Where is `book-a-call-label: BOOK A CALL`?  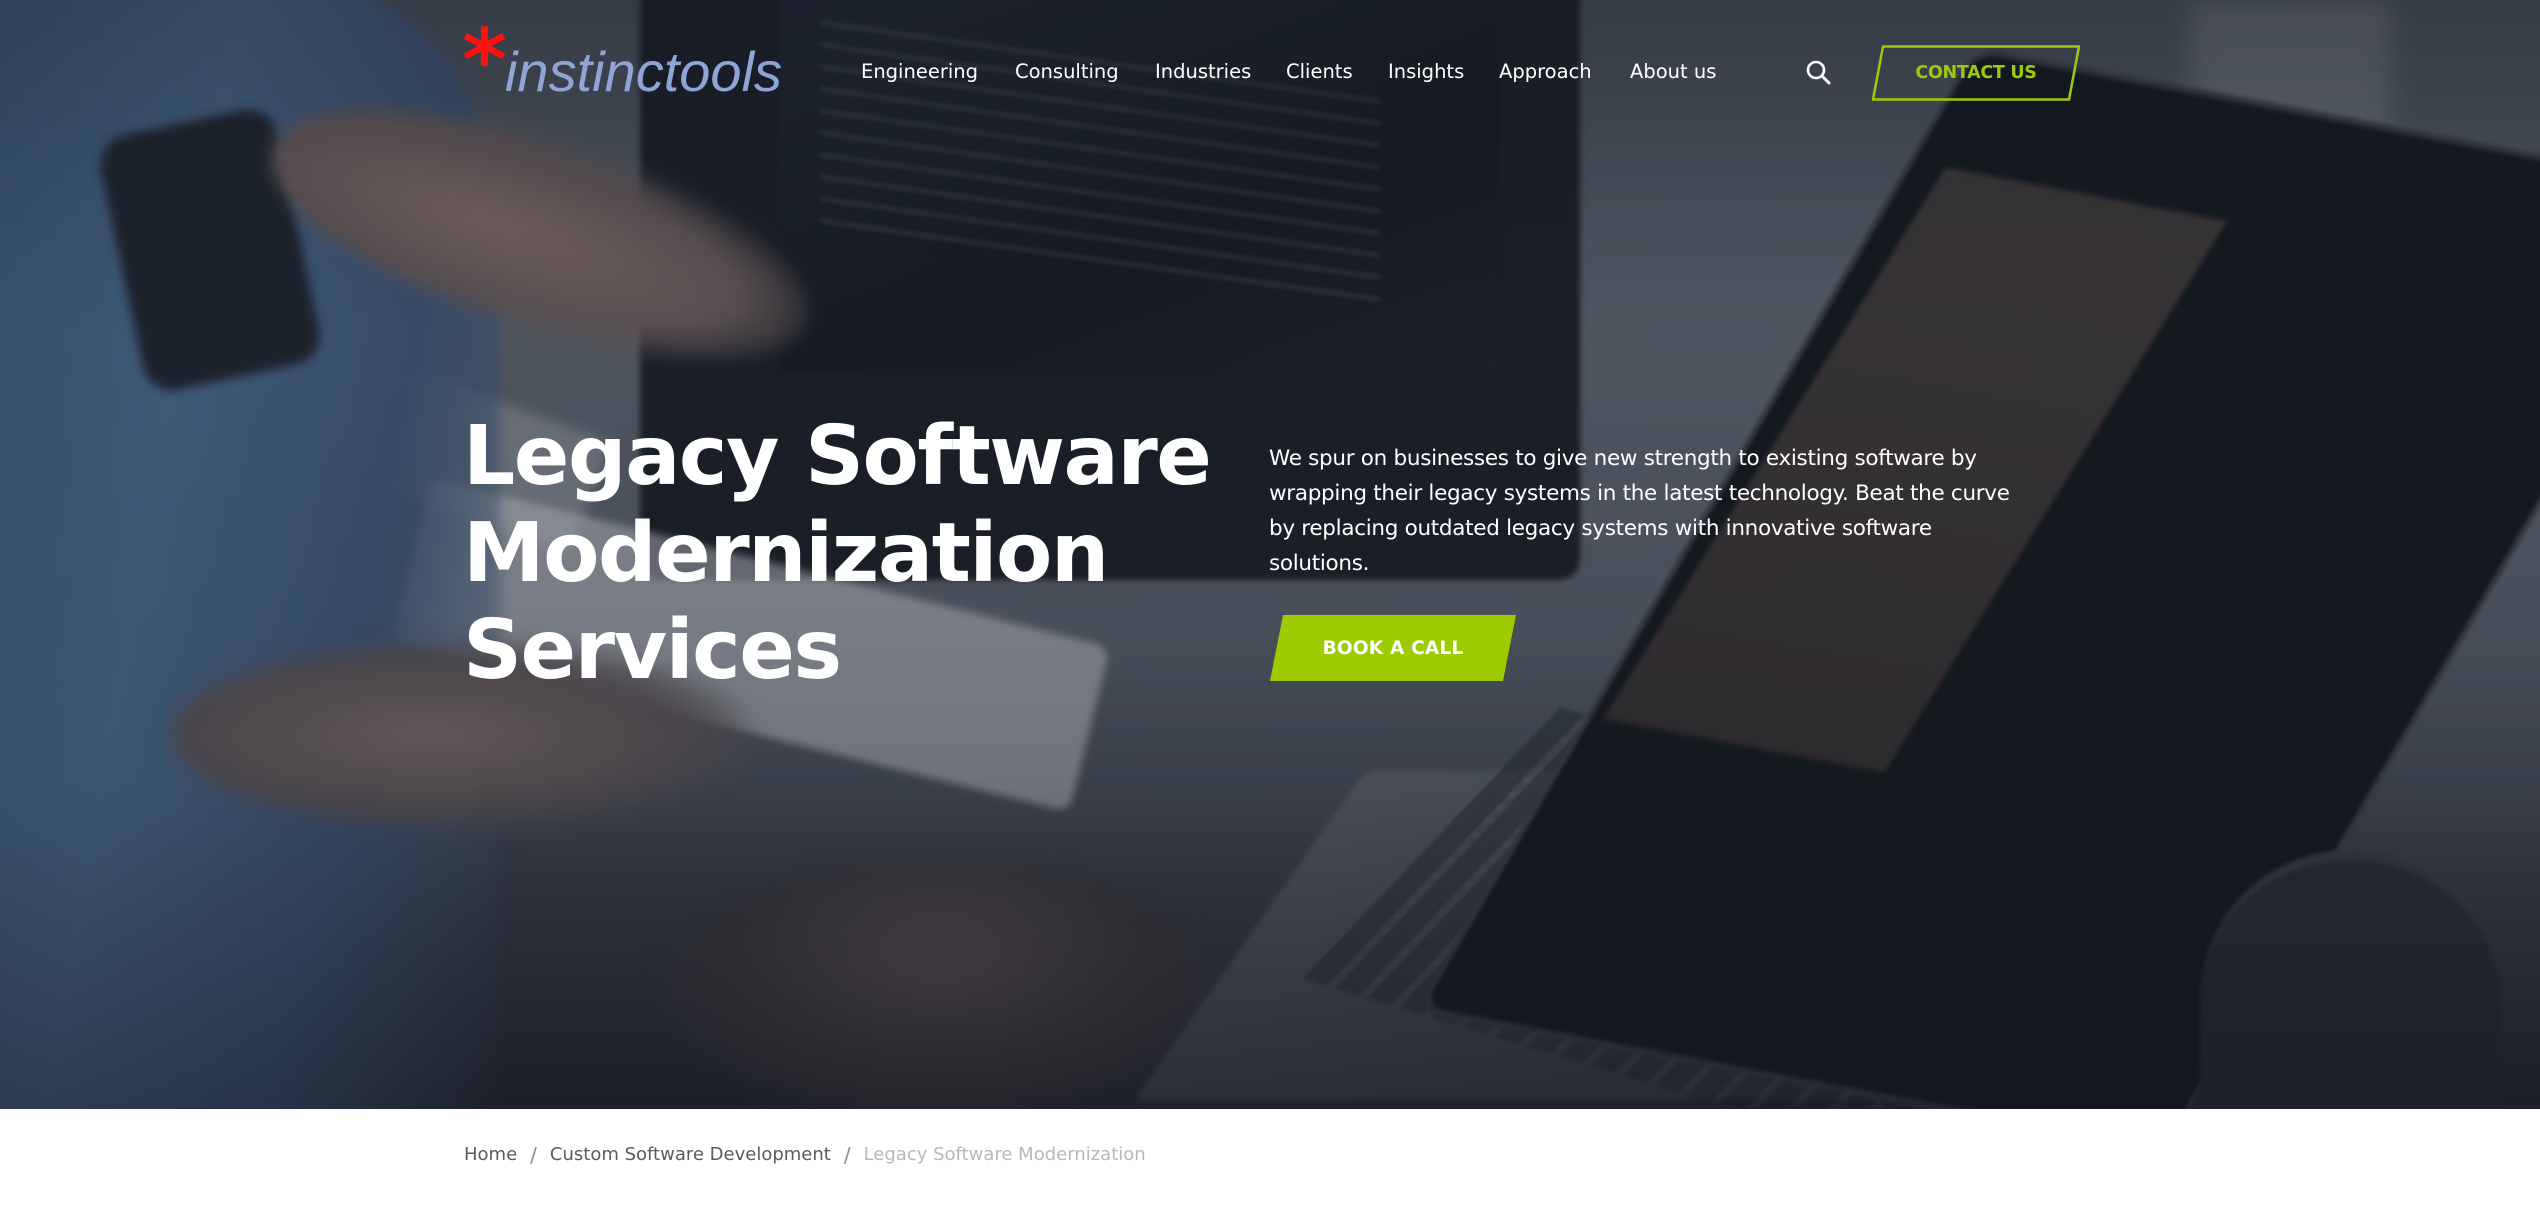 book-a-call-label: BOOK A CALL is located at coordinates (1393, 648).